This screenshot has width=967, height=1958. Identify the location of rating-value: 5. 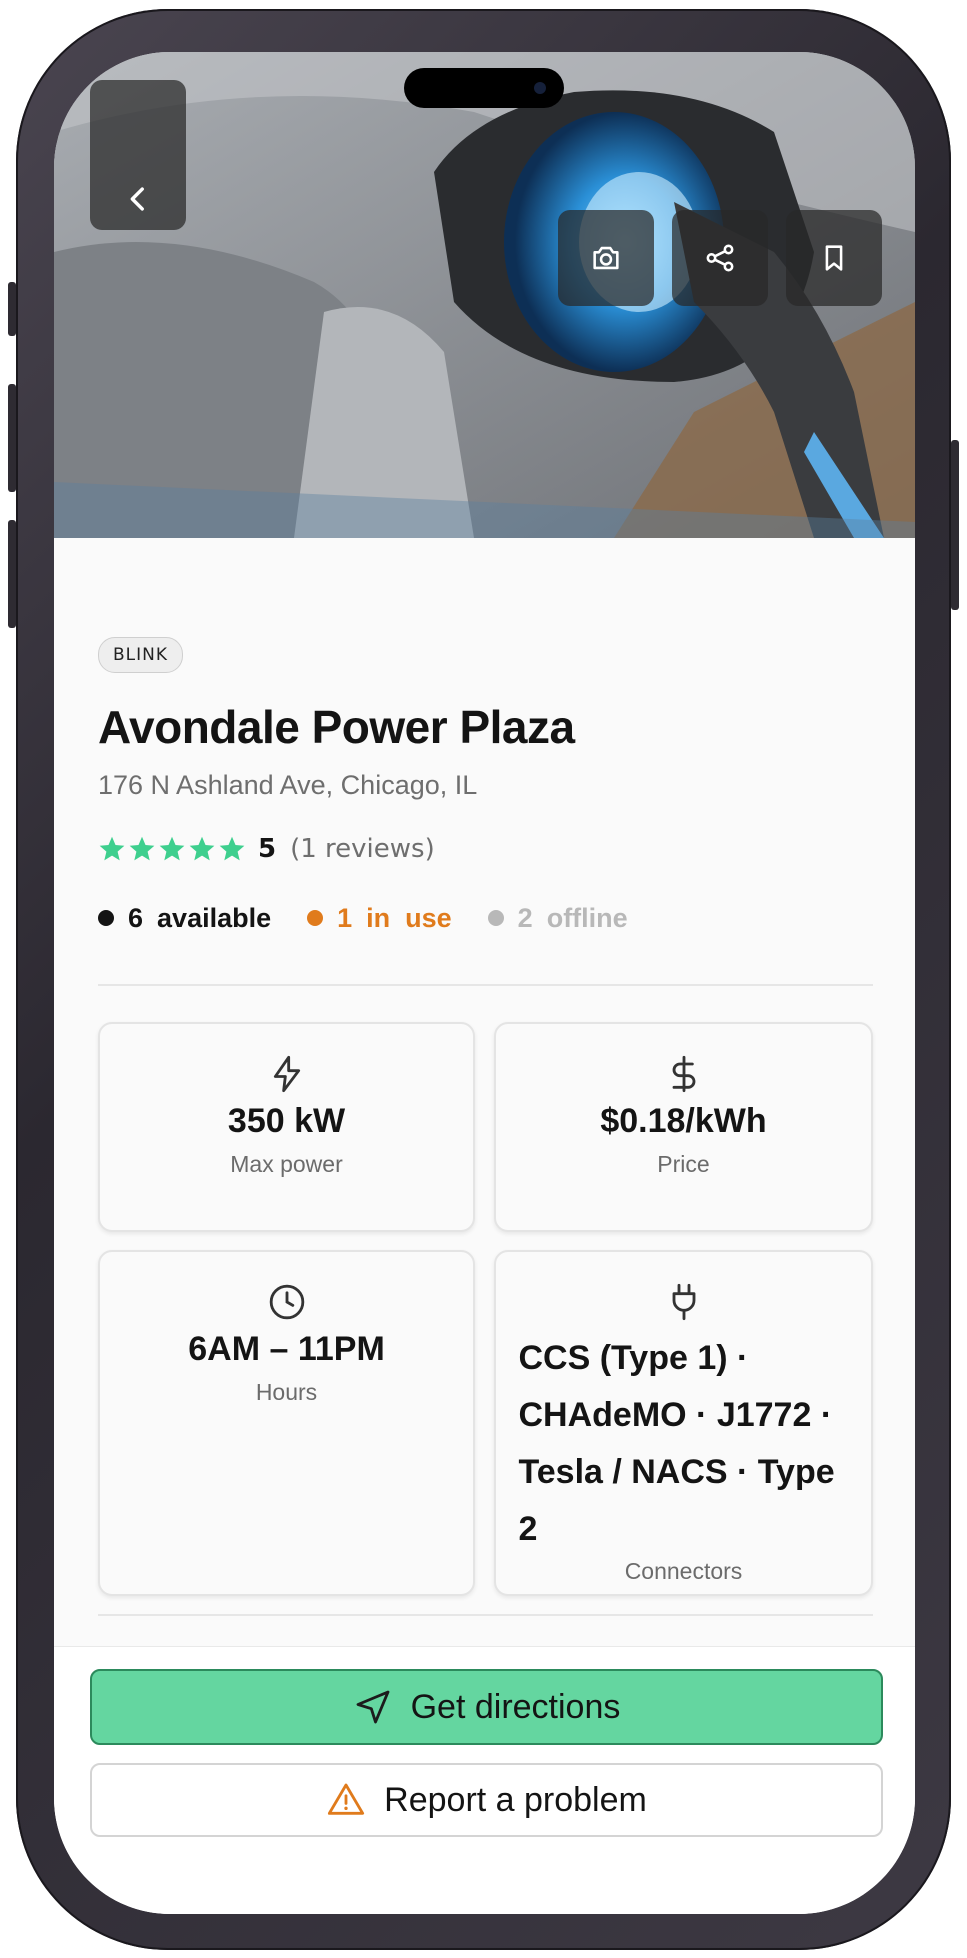
(267, 849).